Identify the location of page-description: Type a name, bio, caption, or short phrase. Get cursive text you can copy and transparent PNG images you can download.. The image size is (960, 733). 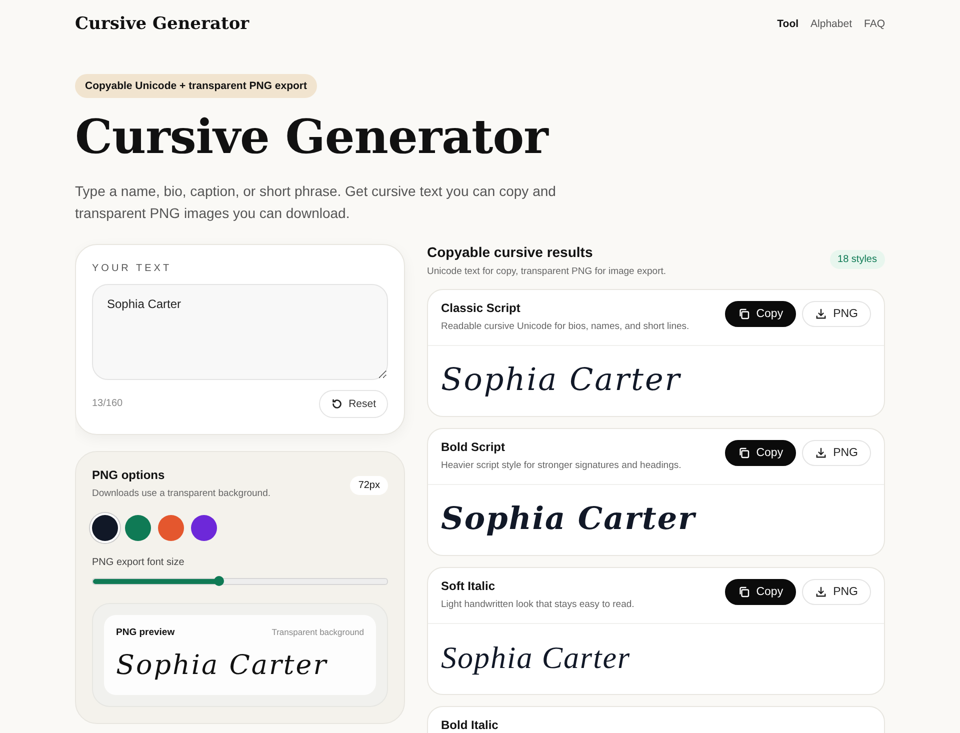
(316, 202).